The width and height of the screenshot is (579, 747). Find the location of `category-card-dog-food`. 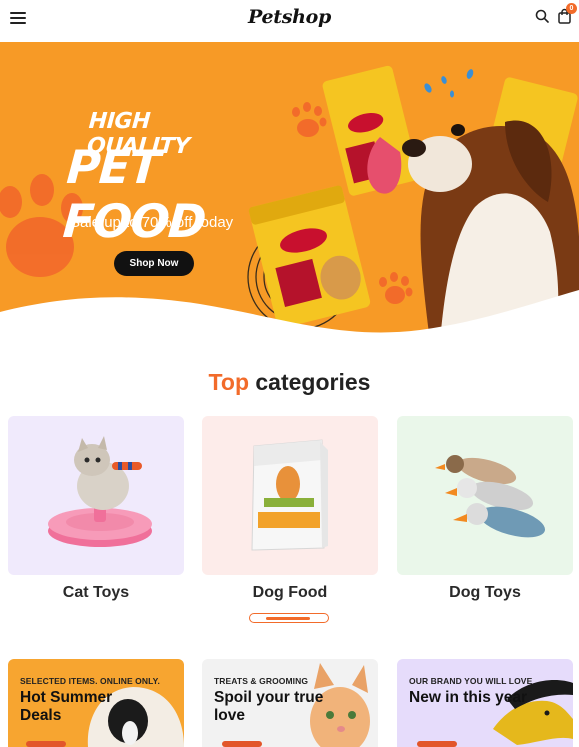

category-card-dog-food is located at coordinates (290, 495).